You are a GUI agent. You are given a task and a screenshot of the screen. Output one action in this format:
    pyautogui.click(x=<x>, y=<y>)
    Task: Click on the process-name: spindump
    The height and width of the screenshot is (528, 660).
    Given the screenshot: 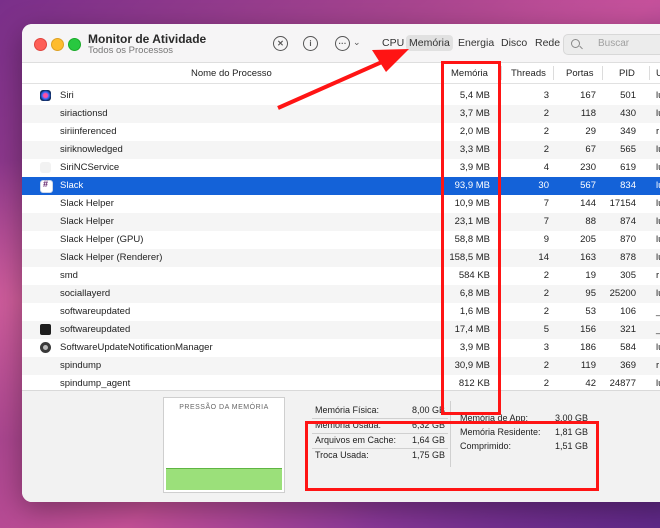 What is the action you would take?
    pyautogui.click(x=81, y=365)
    